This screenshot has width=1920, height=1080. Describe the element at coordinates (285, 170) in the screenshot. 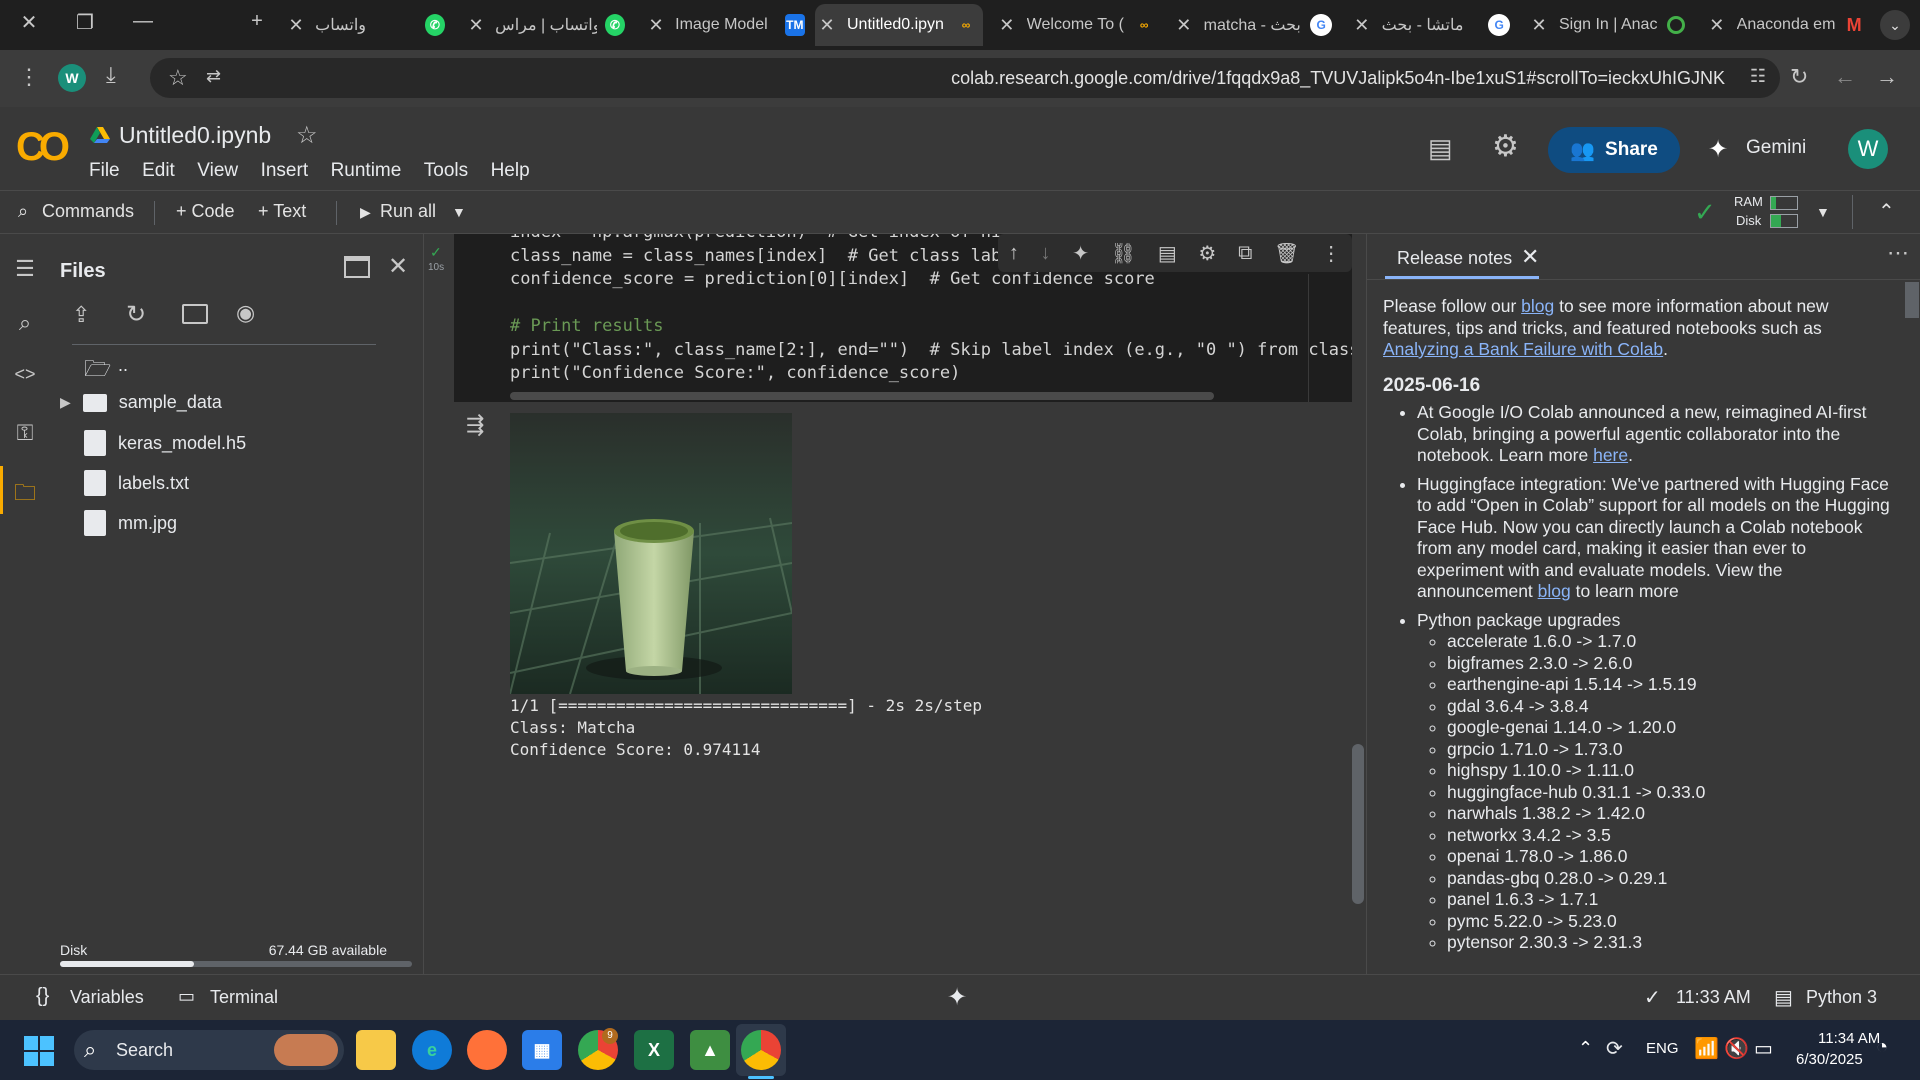

I see `menu-insert: Insert` at that location.